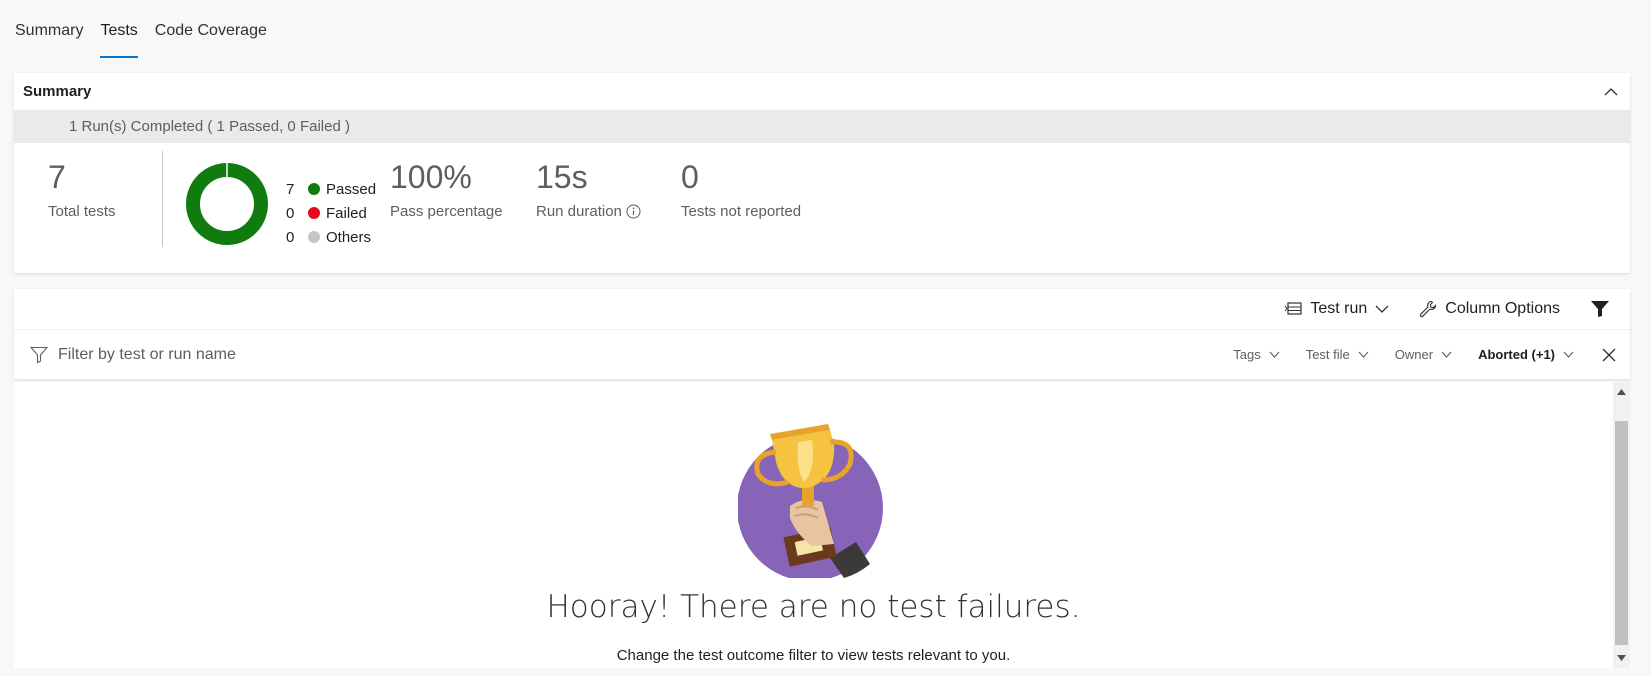 The width and height of the screenshot is (1651, 676). What do you see at coordinates (1414, 354) in the screenshot?
I see `owner-filter-label: Owner` at bounding box center [1414, 354].